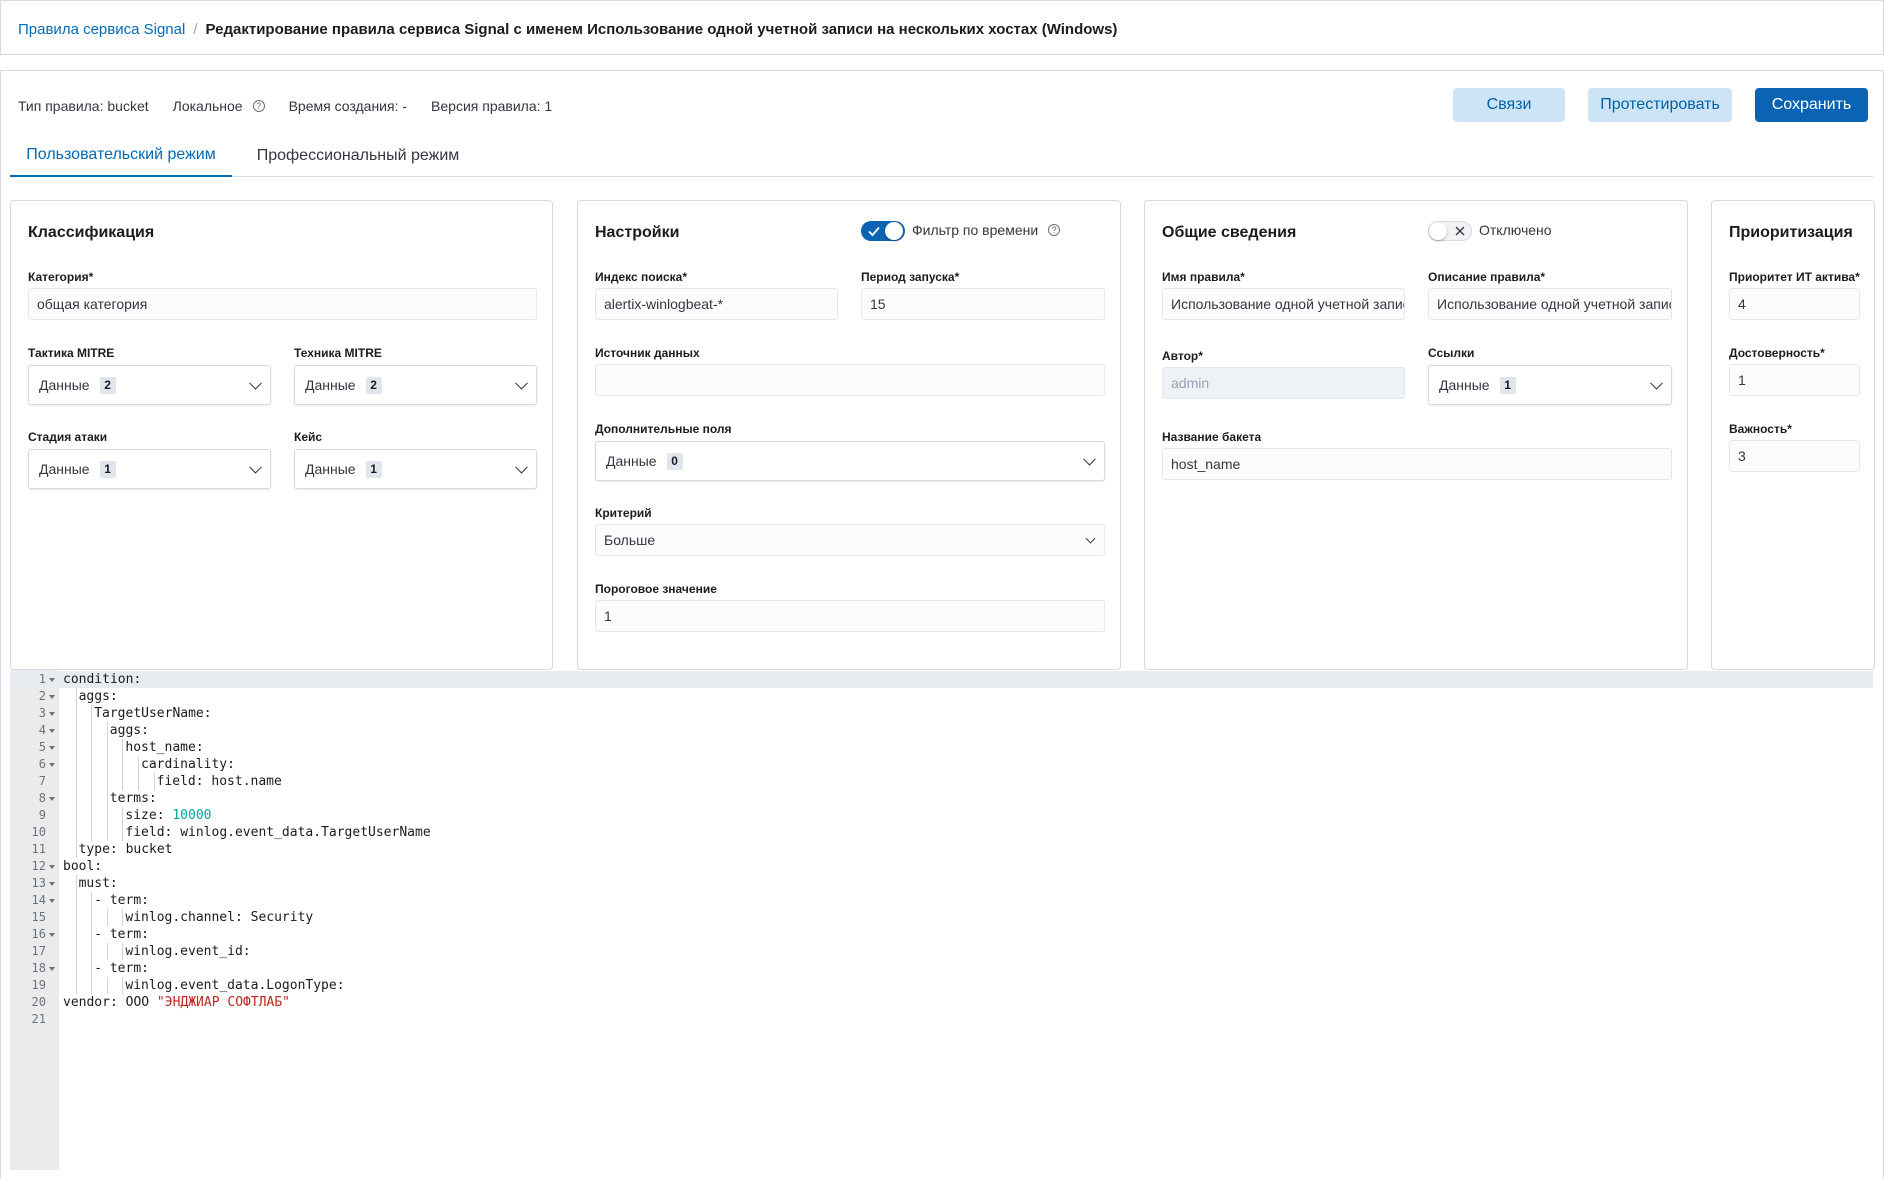 Image resolution: width=1884 pixels, height=1179 pixels. Describe the element at coordinates (358, 156) in the screenshot. I see `tab-professional-mode: Профессиональный режим` at that location.